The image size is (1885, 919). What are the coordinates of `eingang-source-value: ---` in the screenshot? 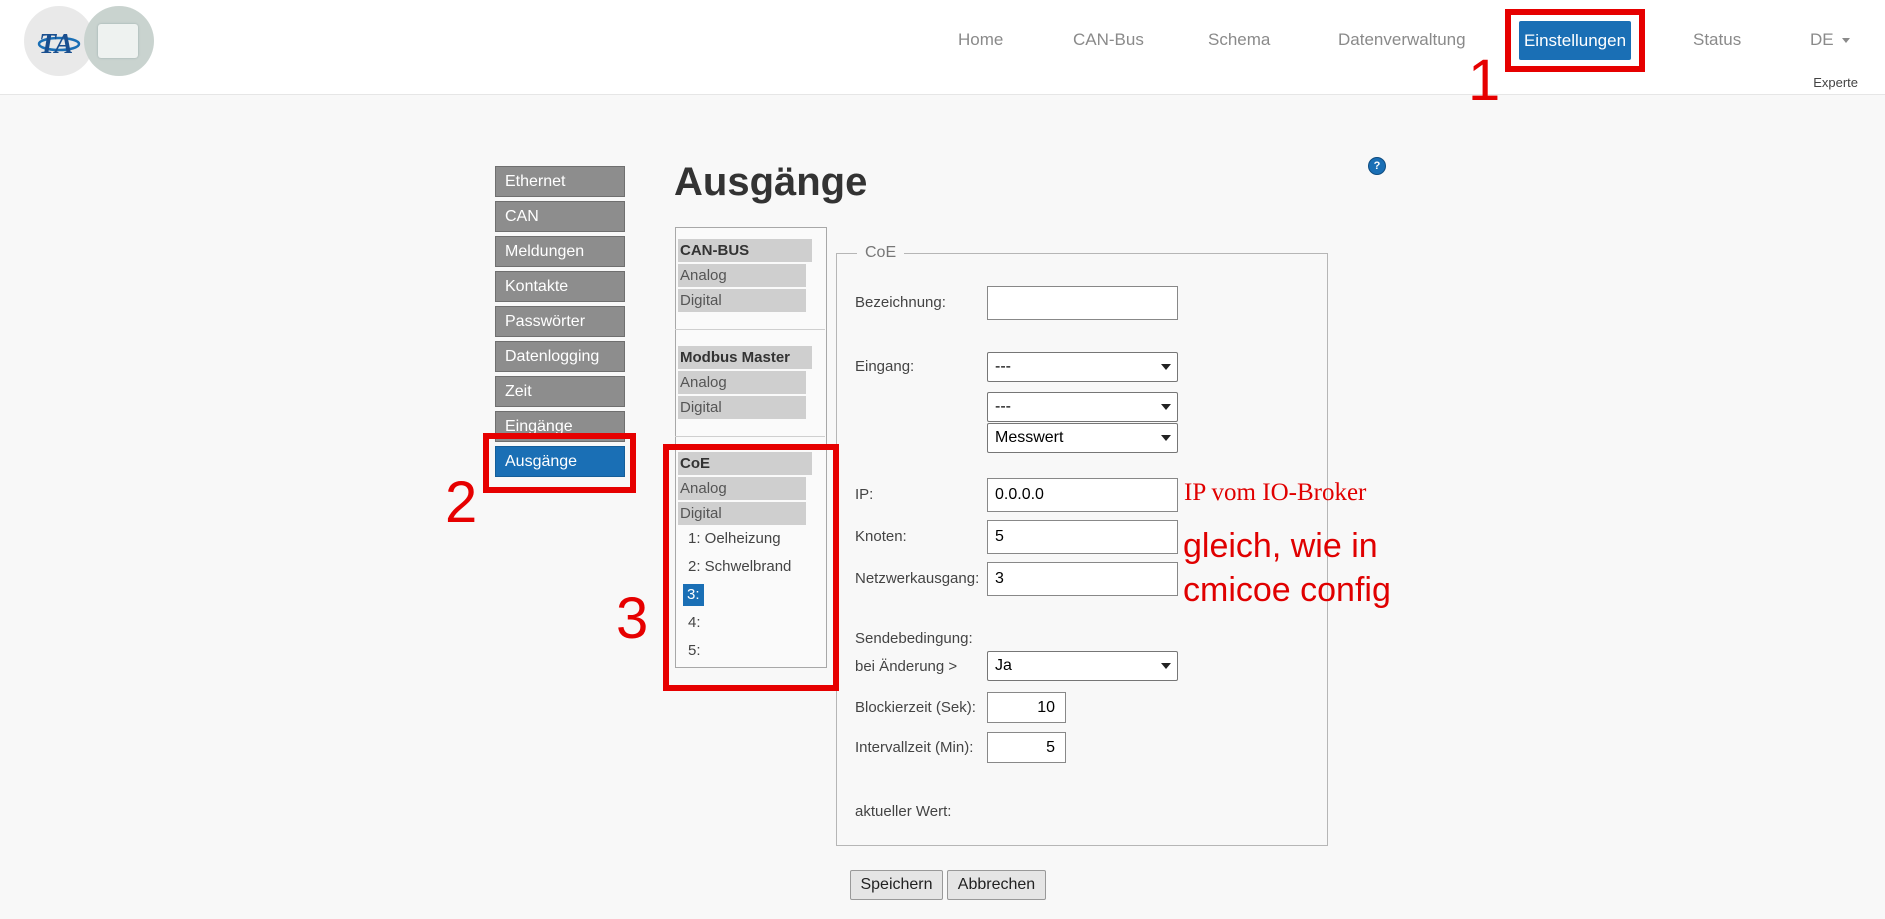 It's located at (1003, 366).